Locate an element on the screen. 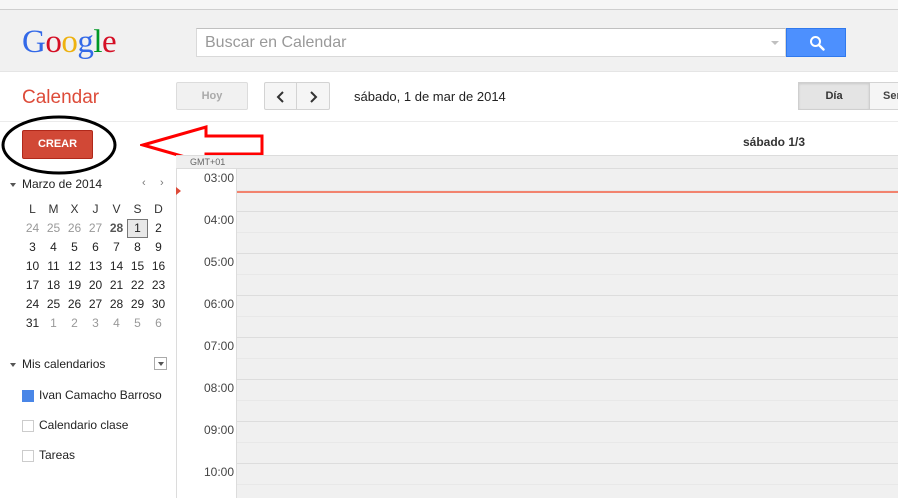  my-calendars-menu-button is located at coordinates (160, 363).